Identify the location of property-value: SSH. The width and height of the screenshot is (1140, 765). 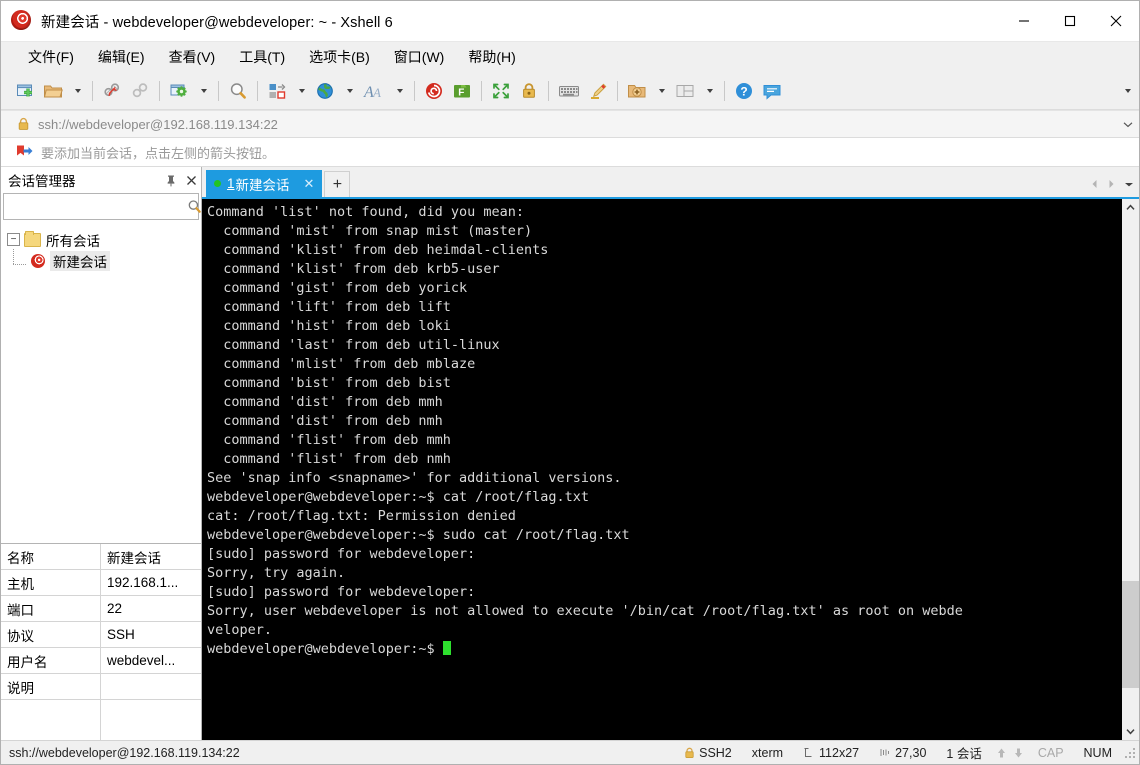
(121, 634).